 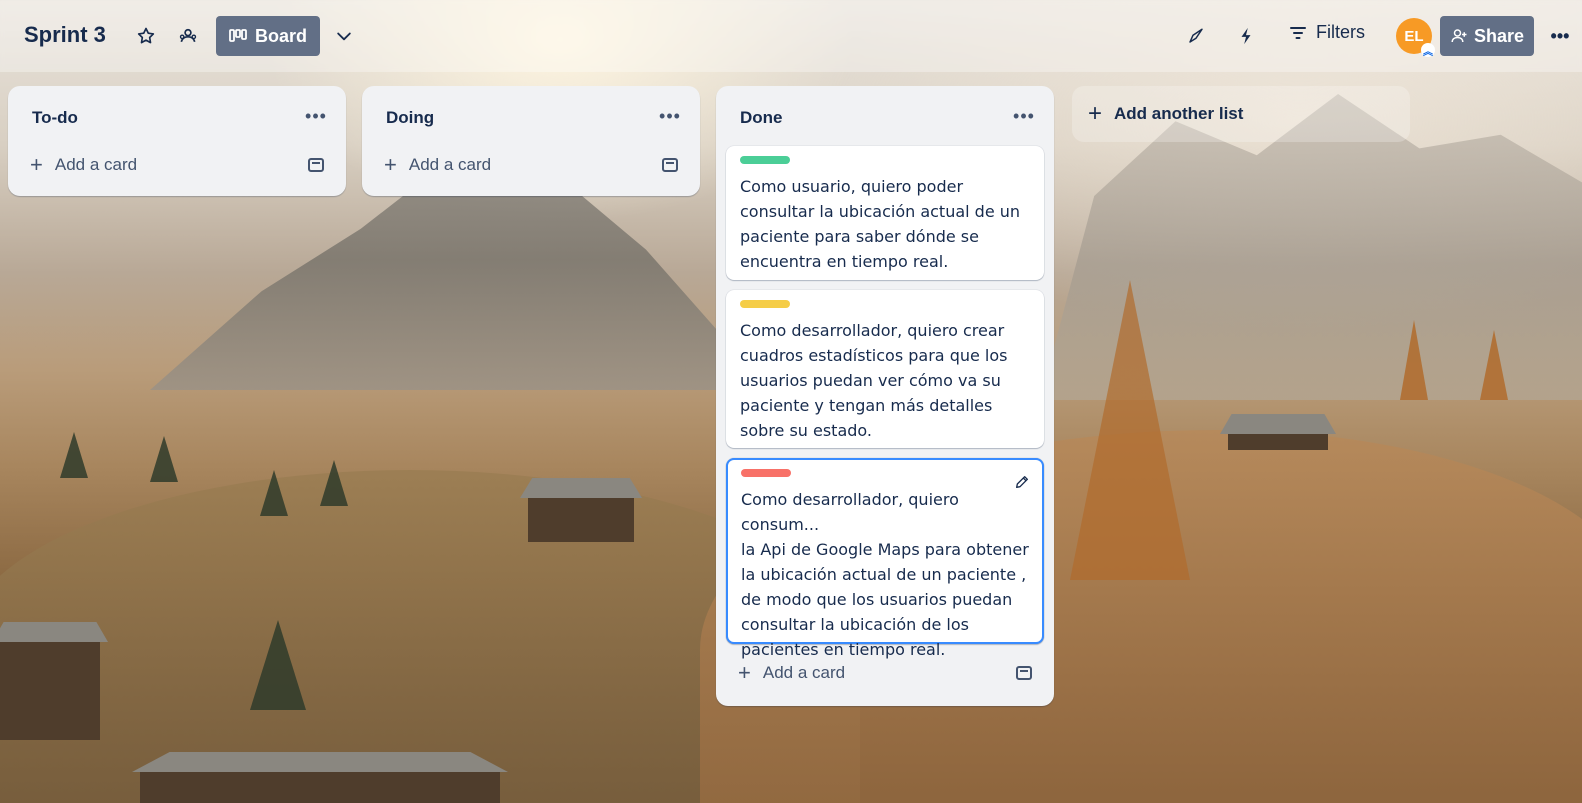 What do you see at coordinates (280, 35) in the screenshot?
I see `board-view-label: Board` at bounding box center [280, 35].